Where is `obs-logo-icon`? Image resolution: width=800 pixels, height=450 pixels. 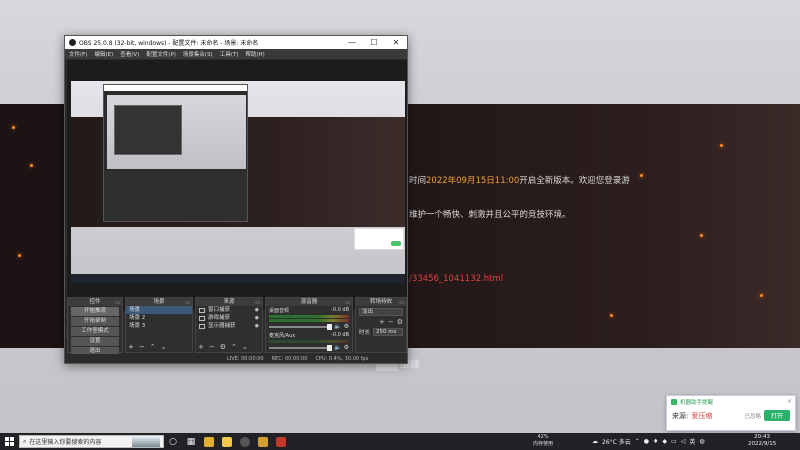
obs-logo-icon is located at coordinates (72, 42).